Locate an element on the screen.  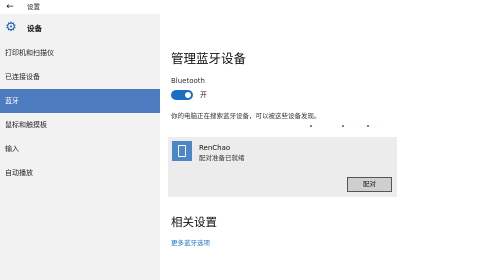
bluetooth-toggle is located at coordinates (182, 95).